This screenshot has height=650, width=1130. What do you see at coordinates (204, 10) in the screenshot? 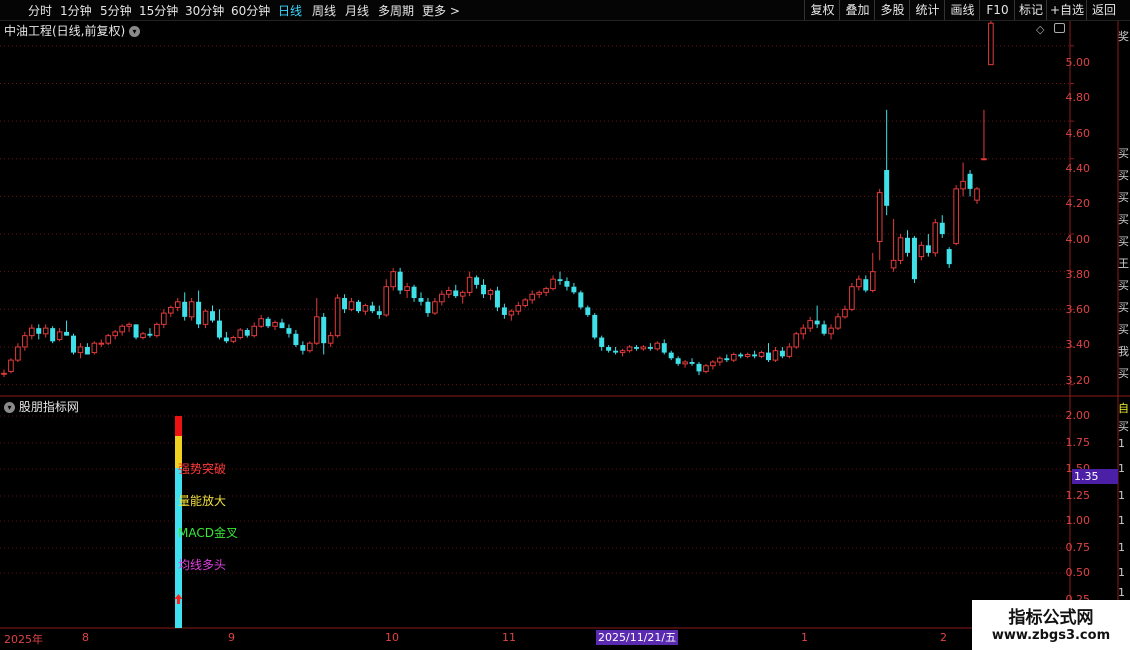
I see `period-tab-30min: 30分钟` at bounding box center [204, 10].